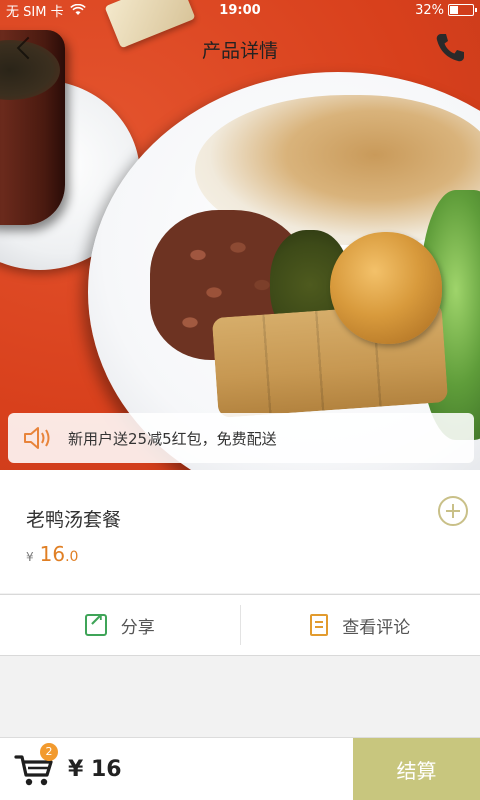 The image size is (480, 800). What do you see at coordinates (137, 627) in the screenshot?
I see `share-label: 分享` at bounding box center [137, 627].